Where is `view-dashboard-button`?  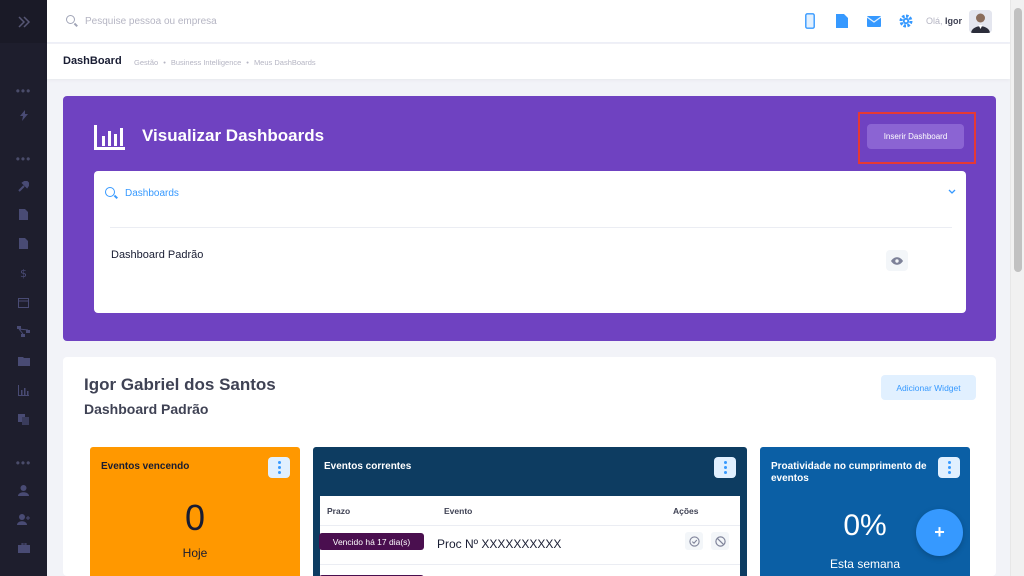
view-dashboard-button is located at coordinates (897, 260).